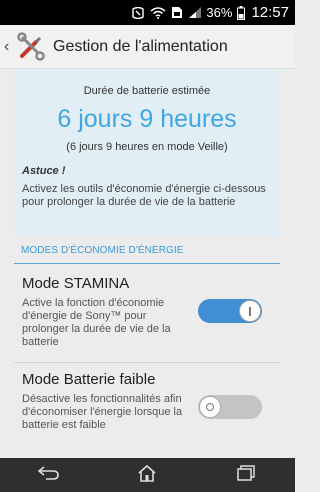 The image size is (320, 492). I want to click on recent-apps-button, so click(246, 475).